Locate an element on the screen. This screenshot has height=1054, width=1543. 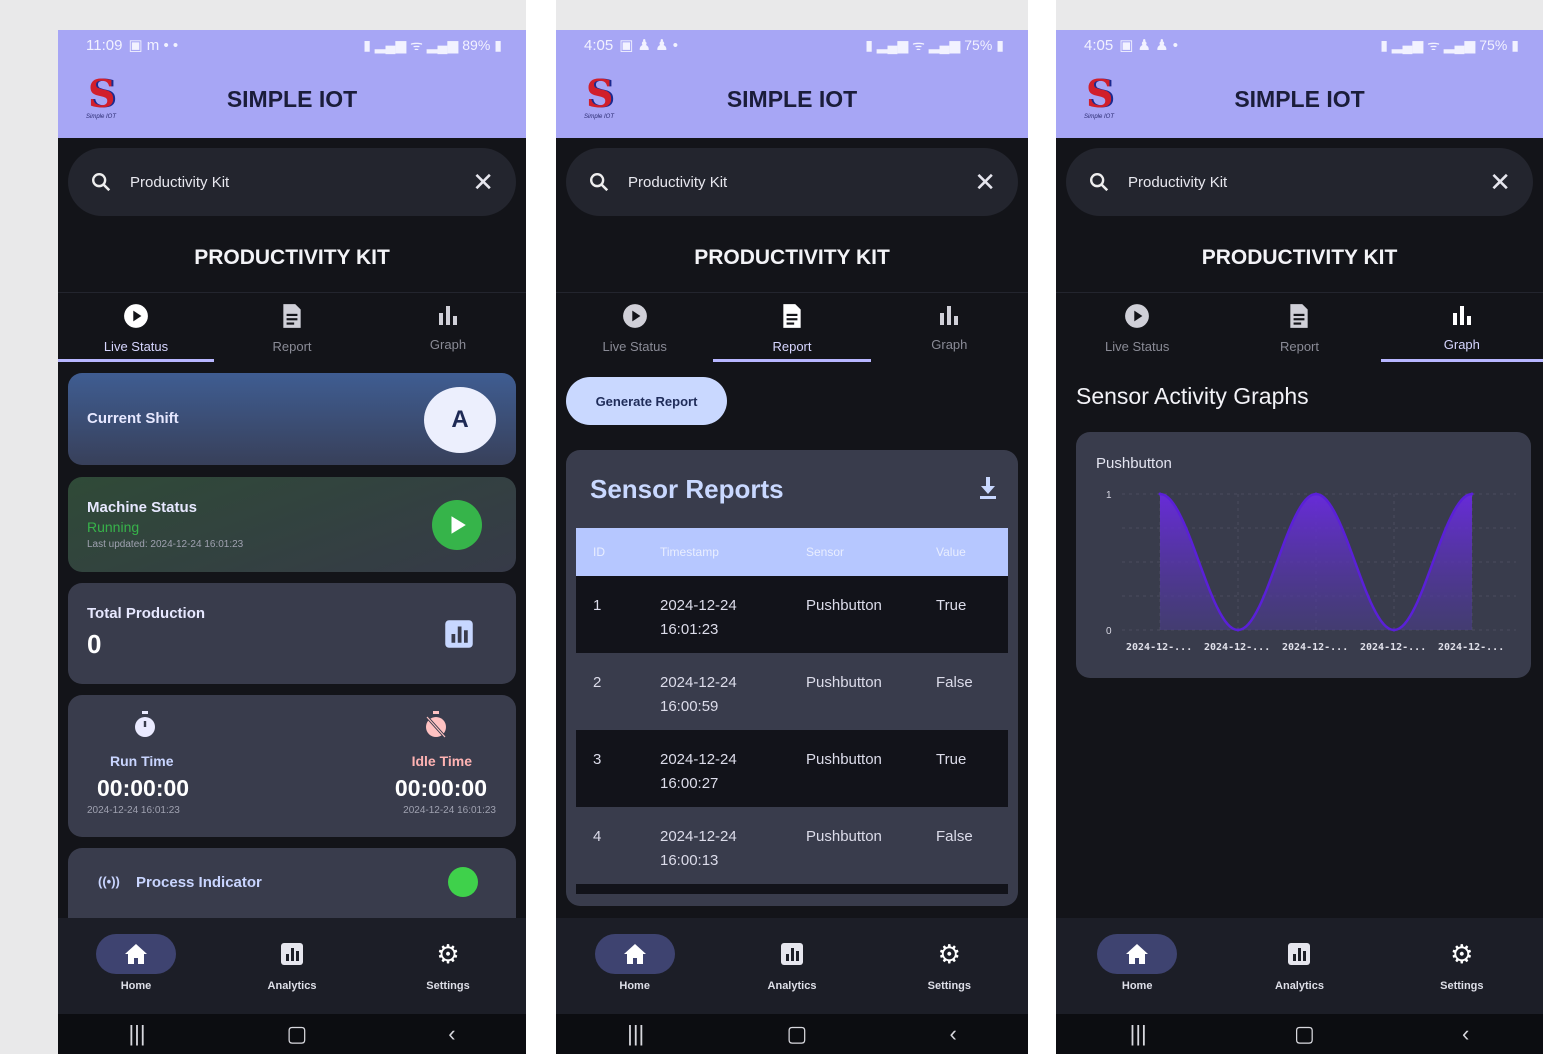
run-time-value: 00:00:00 is located at coordinates (143, 788).